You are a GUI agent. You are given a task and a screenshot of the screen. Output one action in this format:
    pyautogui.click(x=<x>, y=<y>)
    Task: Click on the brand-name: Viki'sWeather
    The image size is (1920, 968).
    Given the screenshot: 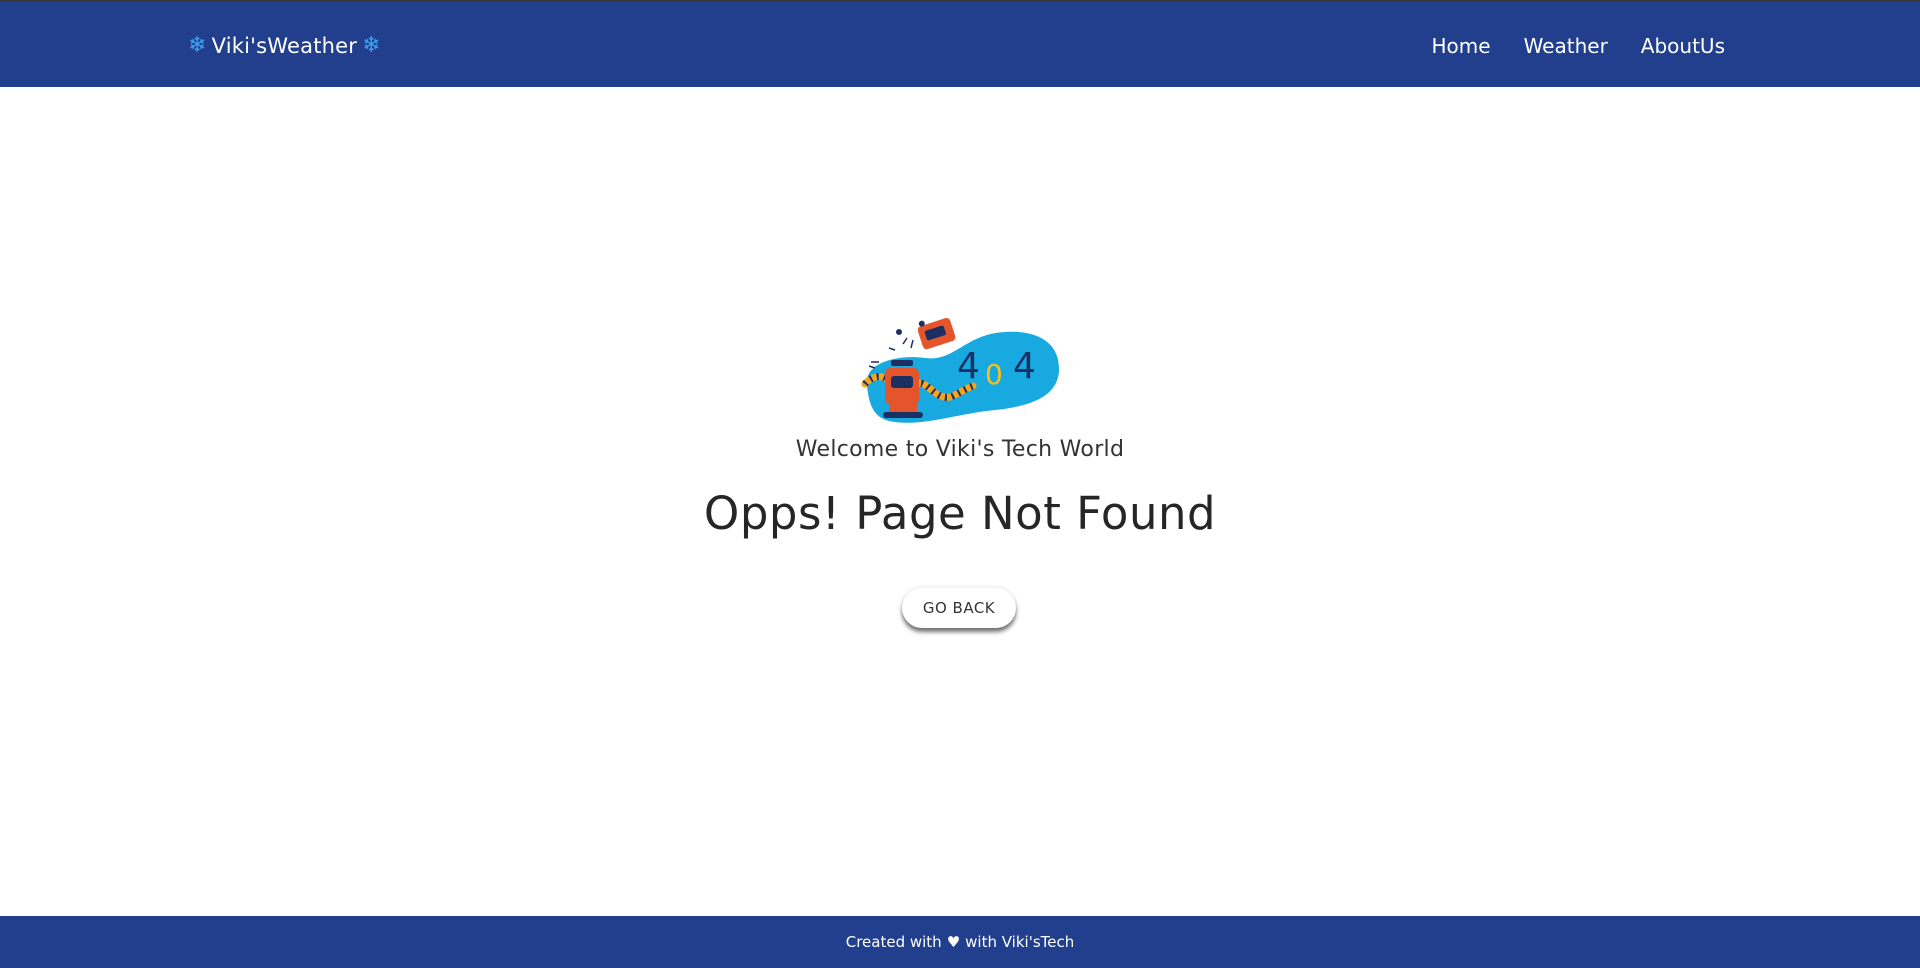 What is the action you would take?
    pyautogui.click(x=284, y=46)
    